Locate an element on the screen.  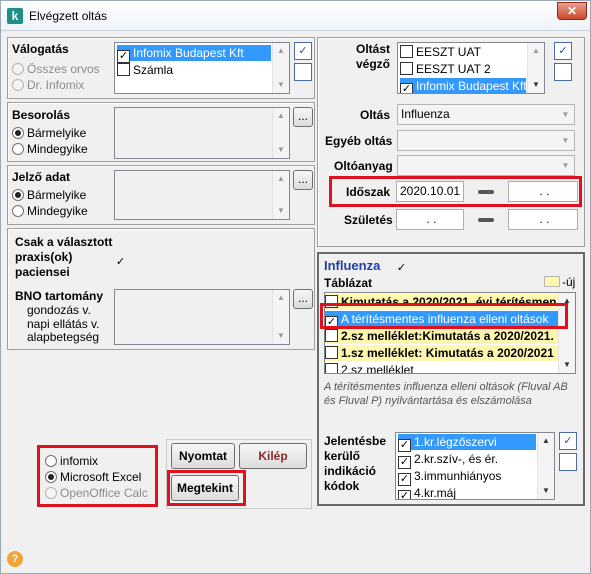
influenza-checkbox: ✓ is located at coordinates (403, 267).